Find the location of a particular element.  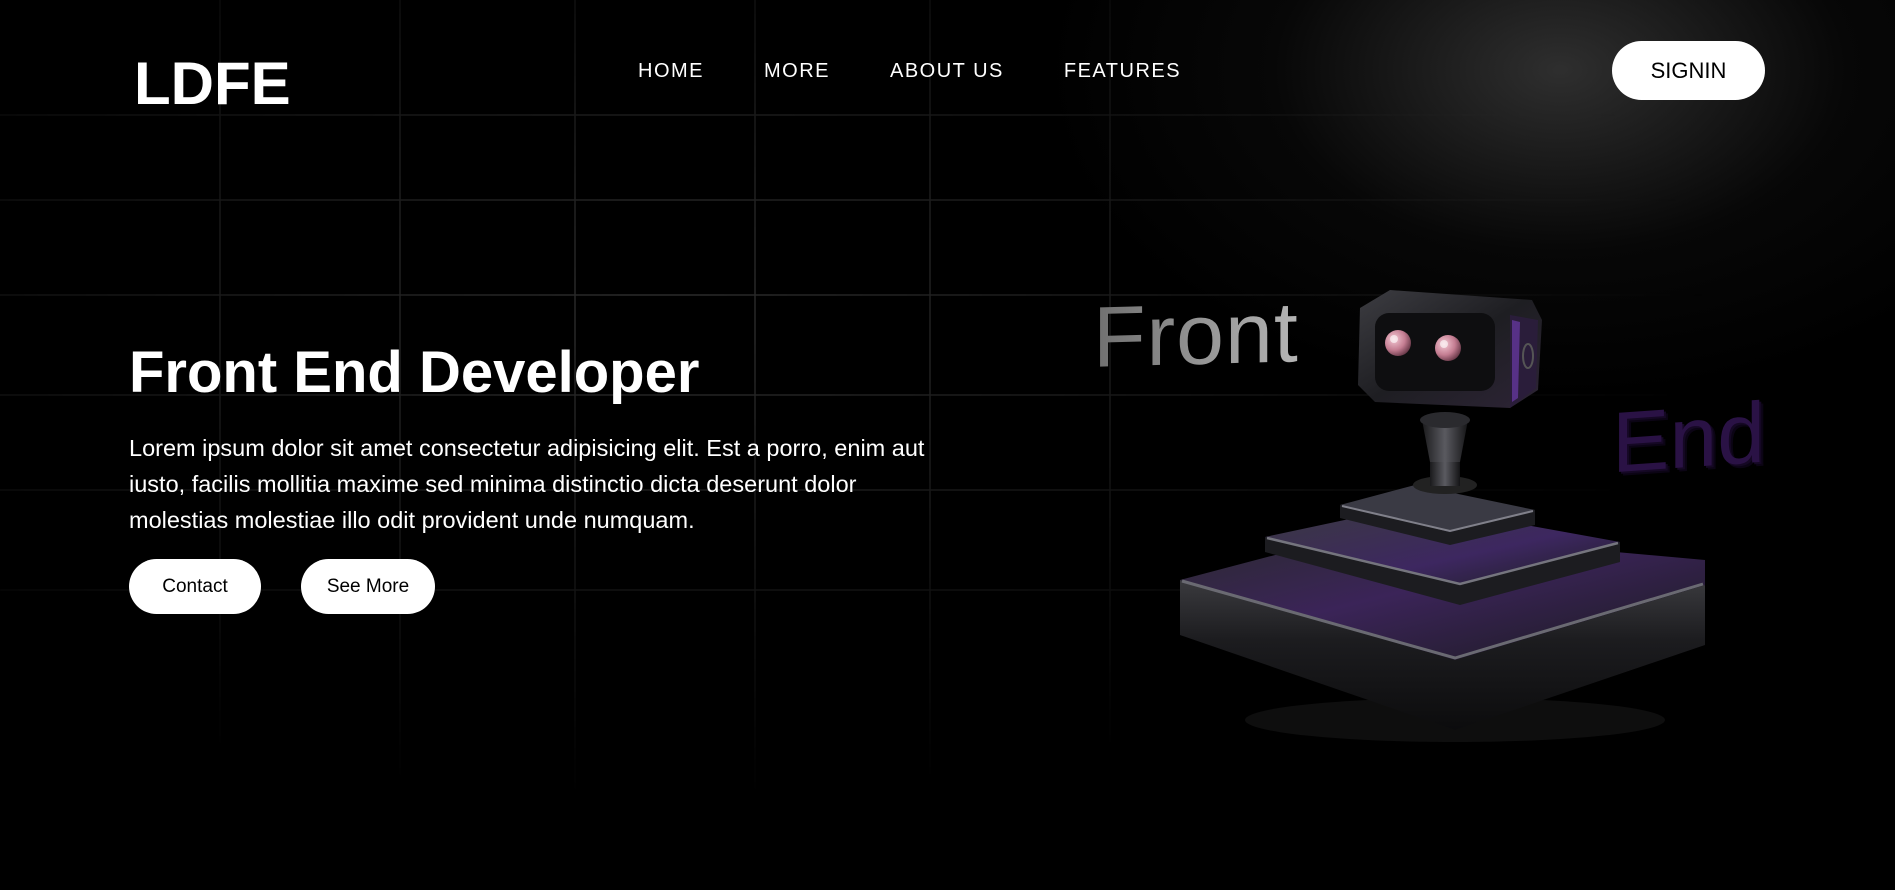

nav-home: HOME is located at coordinates (671, 71).